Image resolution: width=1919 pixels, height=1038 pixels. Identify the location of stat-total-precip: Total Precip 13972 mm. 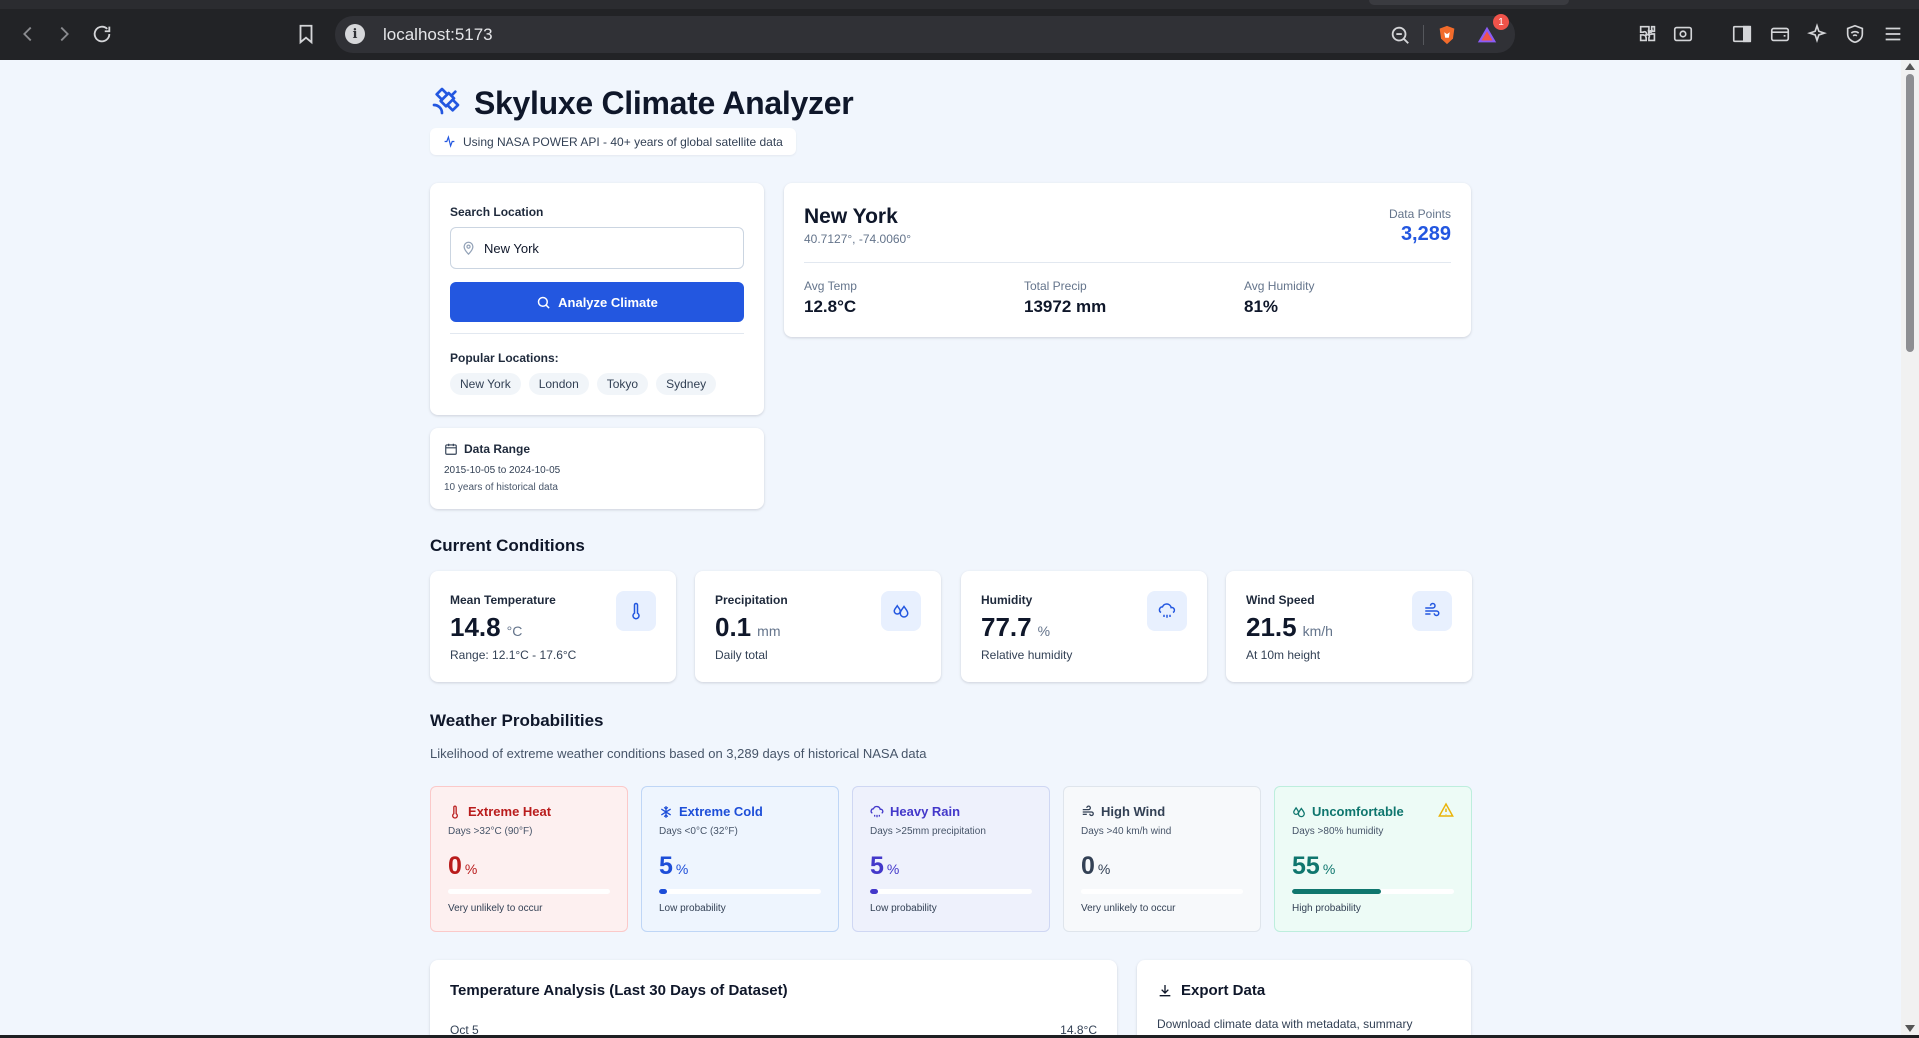
(1065, 298).